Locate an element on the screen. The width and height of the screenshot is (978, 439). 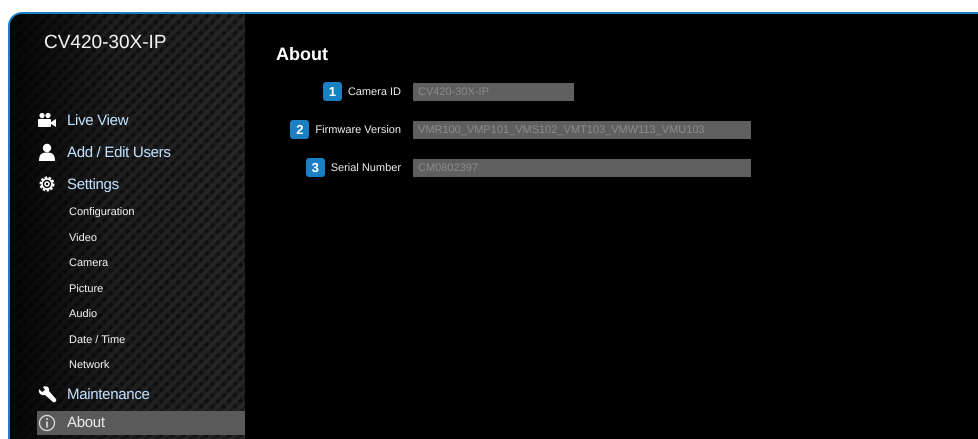
submenu-item: Audio is located at coordinates (83, 315).